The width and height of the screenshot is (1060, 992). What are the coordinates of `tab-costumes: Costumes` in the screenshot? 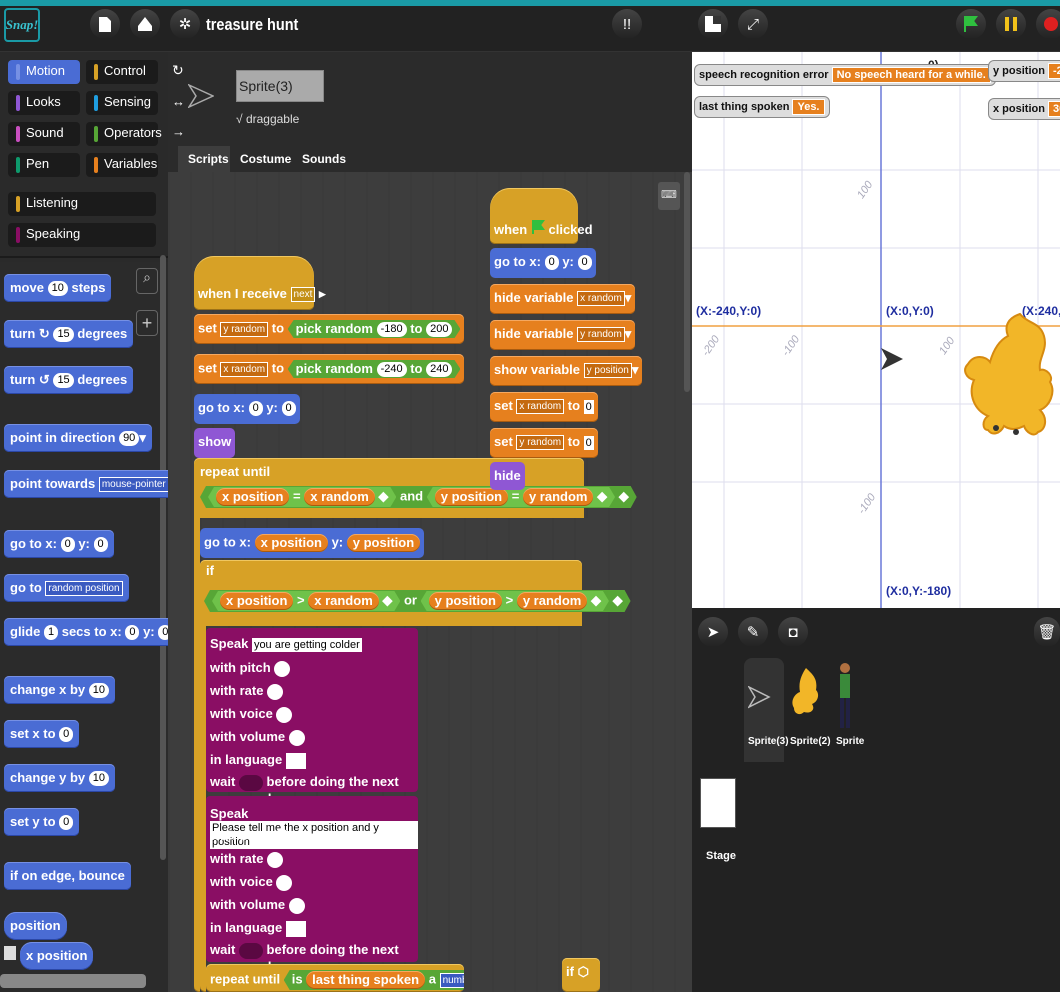 It's located at (264, 159).